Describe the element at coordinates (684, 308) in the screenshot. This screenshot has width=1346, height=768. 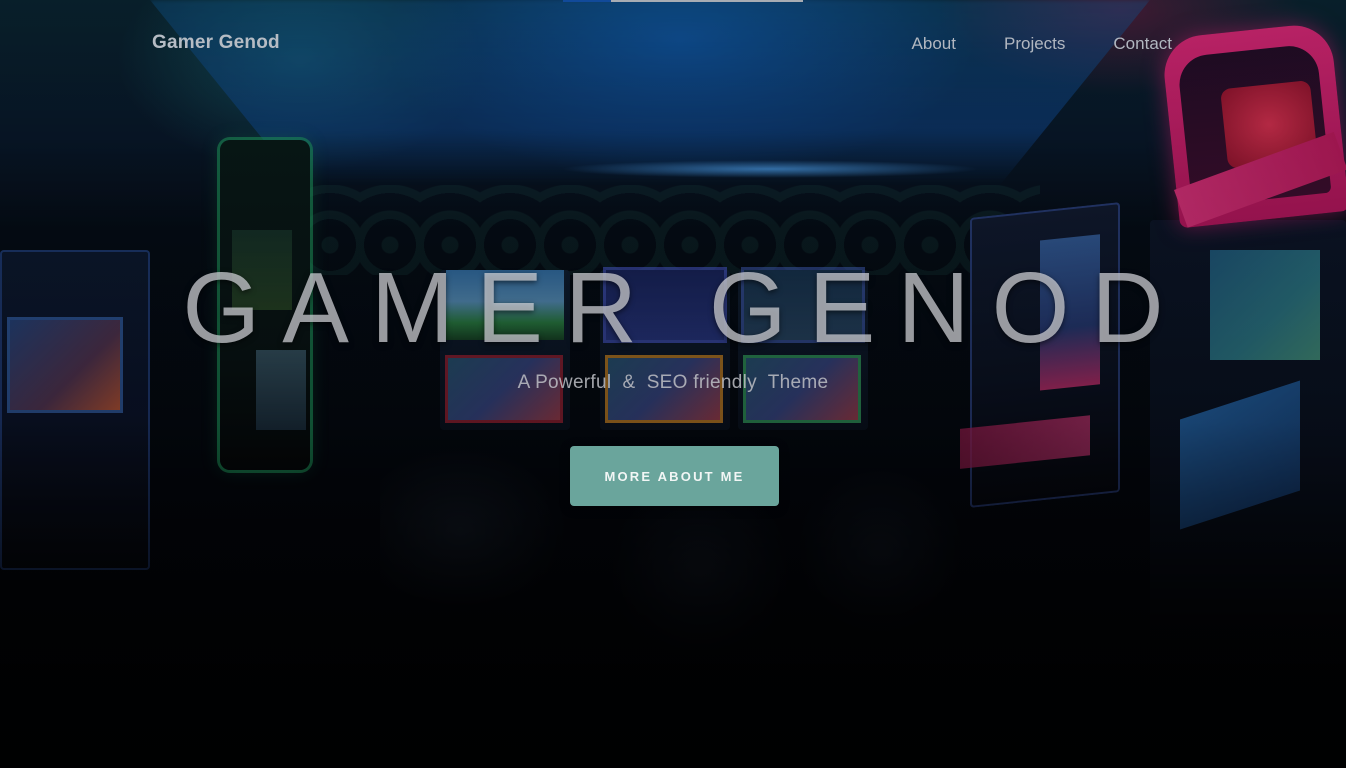
I see `hero-title: GAMER GENOD` at that location.